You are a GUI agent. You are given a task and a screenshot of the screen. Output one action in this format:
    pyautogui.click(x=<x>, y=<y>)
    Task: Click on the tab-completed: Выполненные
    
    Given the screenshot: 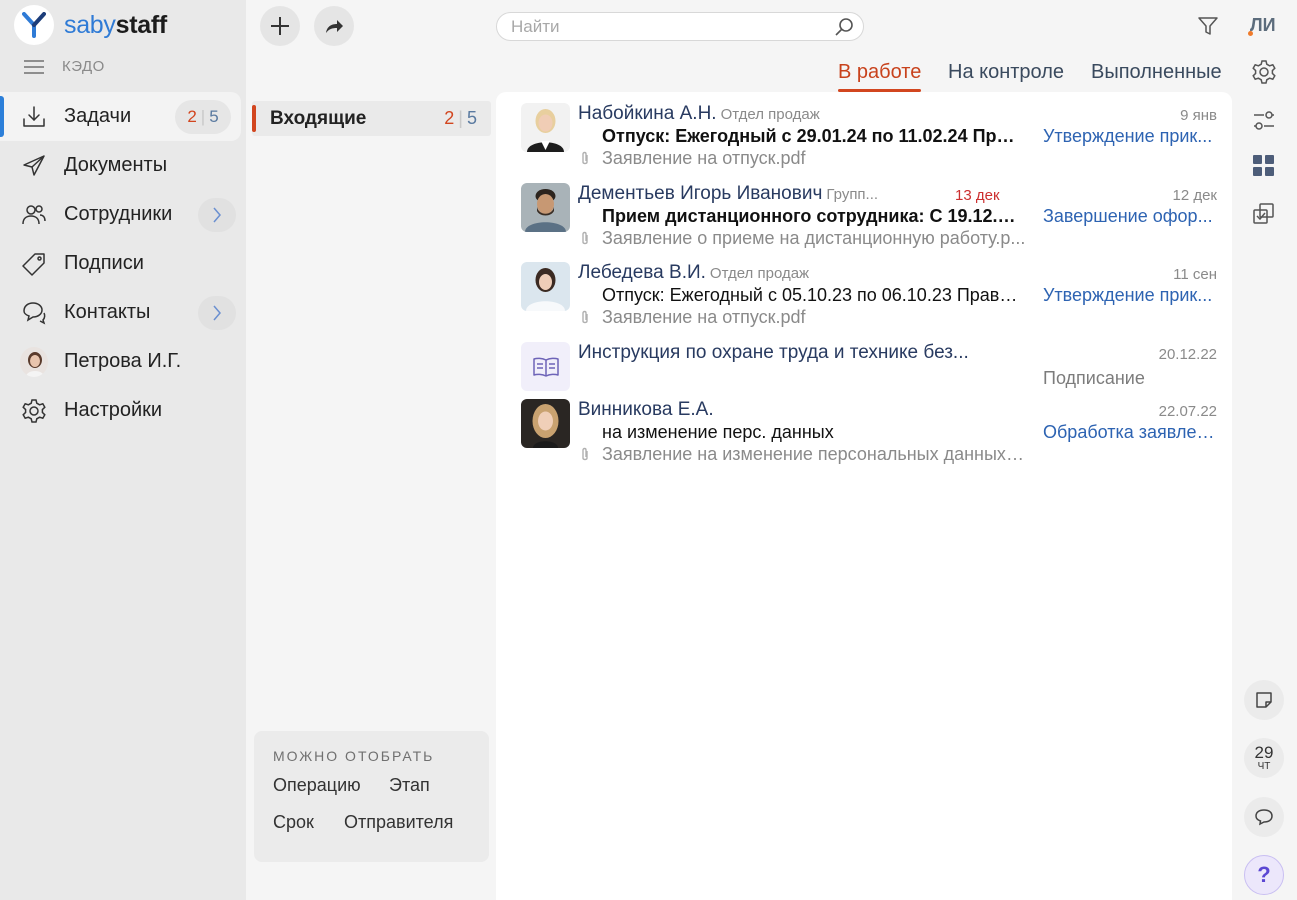 What is the action you would take?
    pyautogui.click(x=1156, y=72)
    